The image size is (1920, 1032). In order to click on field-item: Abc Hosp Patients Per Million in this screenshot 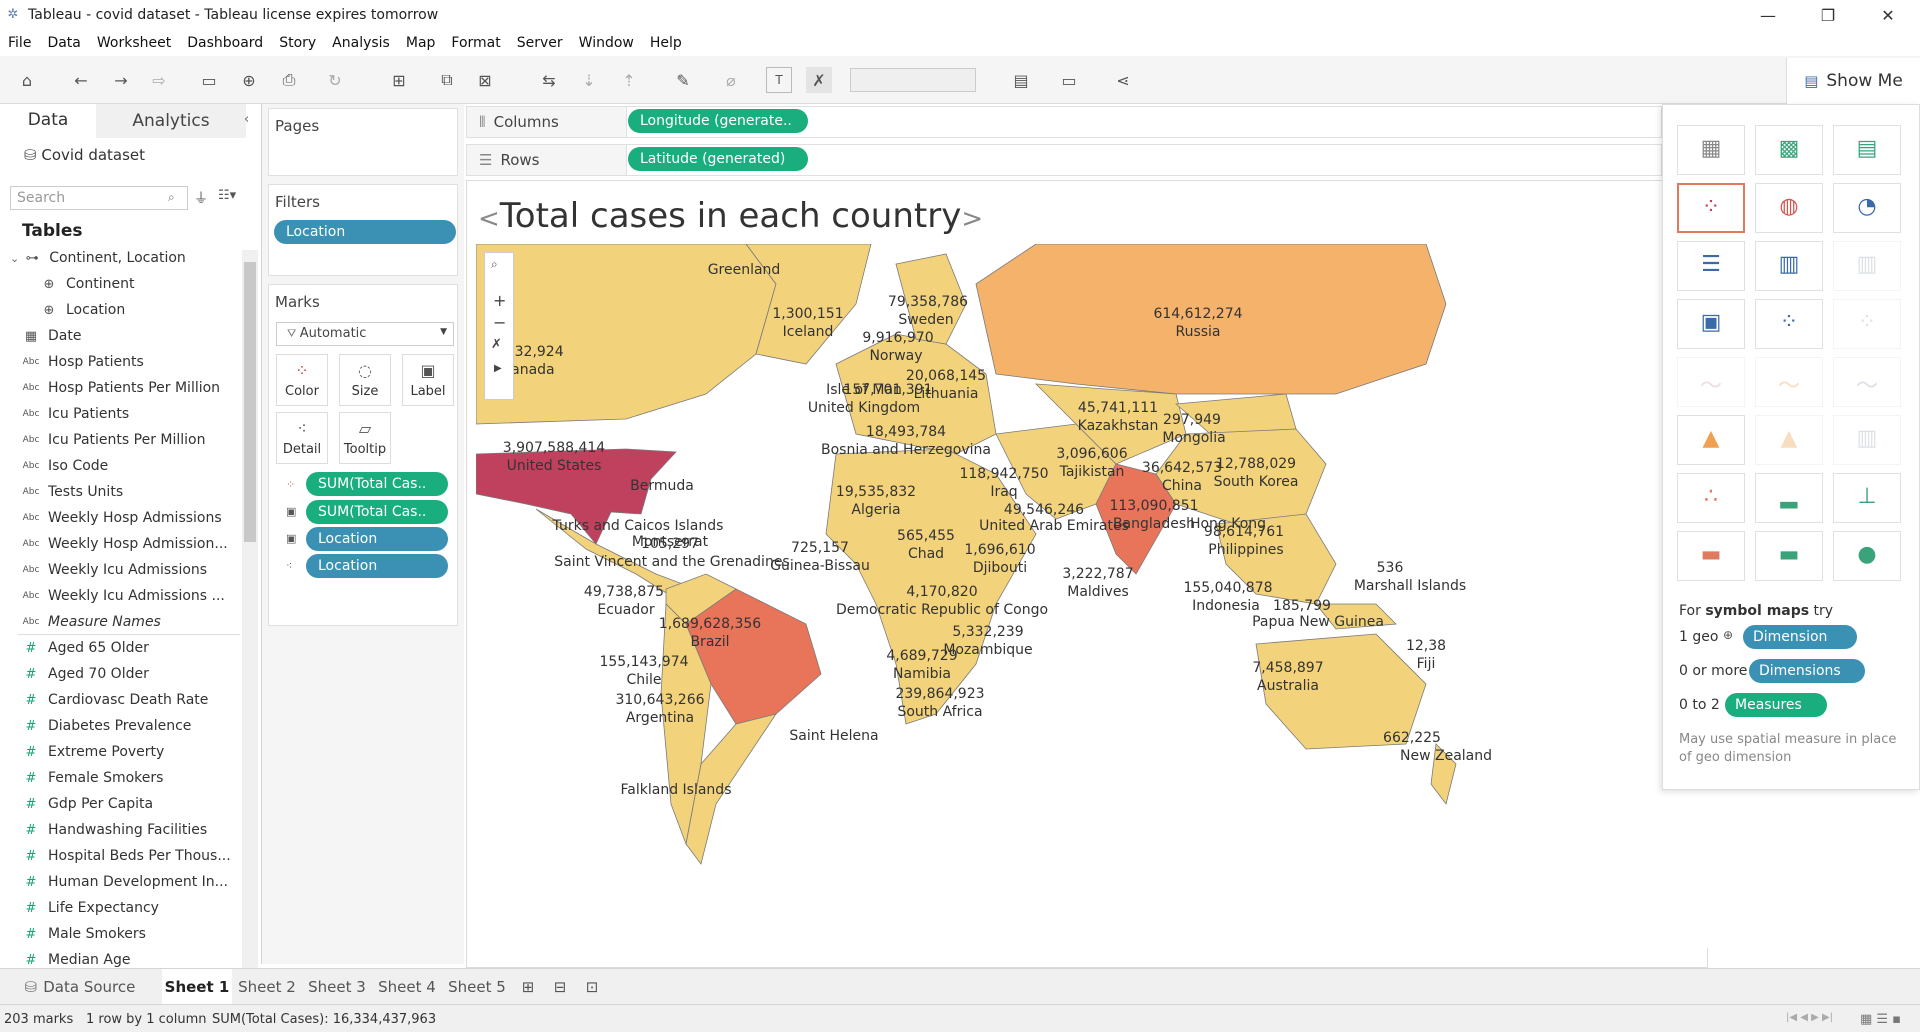, I will do `click(110, 388)`.